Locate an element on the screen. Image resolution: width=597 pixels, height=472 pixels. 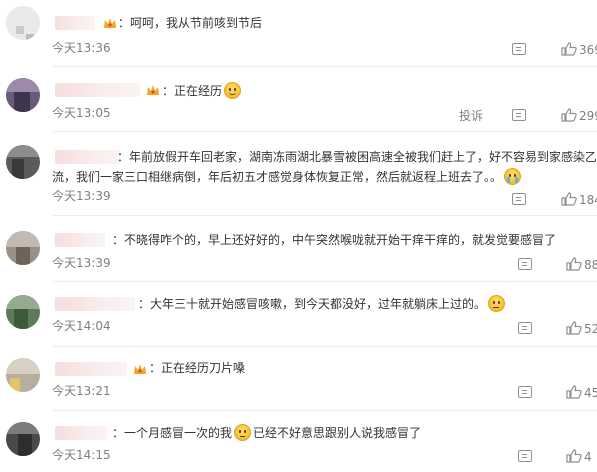
comment-time: 今天13:36 is located at coordinates (81, 48).